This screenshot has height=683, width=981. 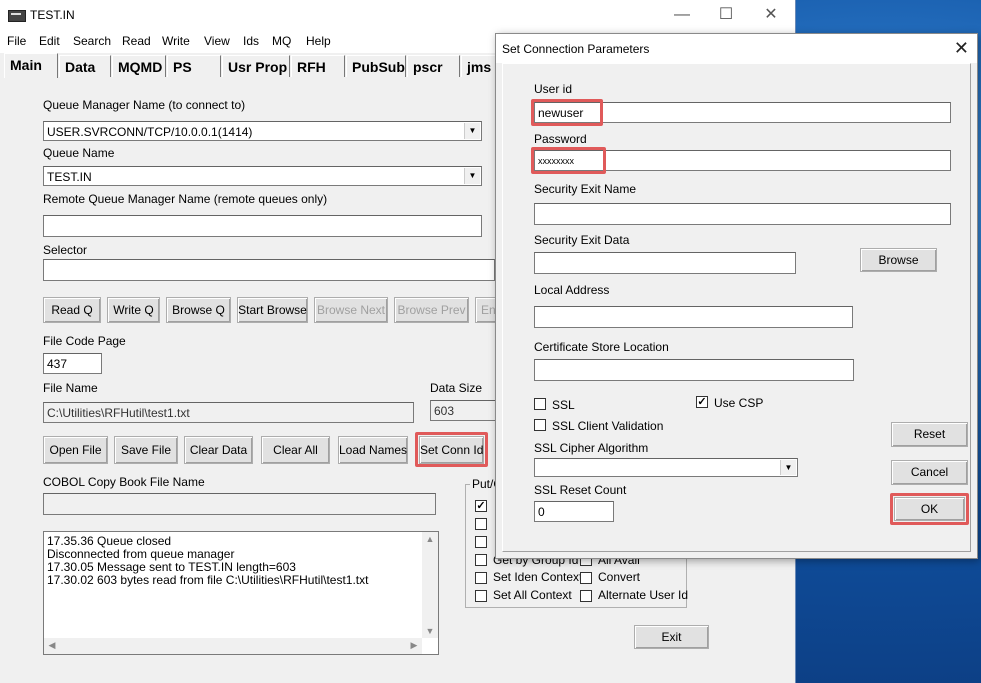 What do you see at coordinates (141, 554) in the screenshot?
I see `log-line: Disconnected from queue manager` at bounding box center [141, 554].